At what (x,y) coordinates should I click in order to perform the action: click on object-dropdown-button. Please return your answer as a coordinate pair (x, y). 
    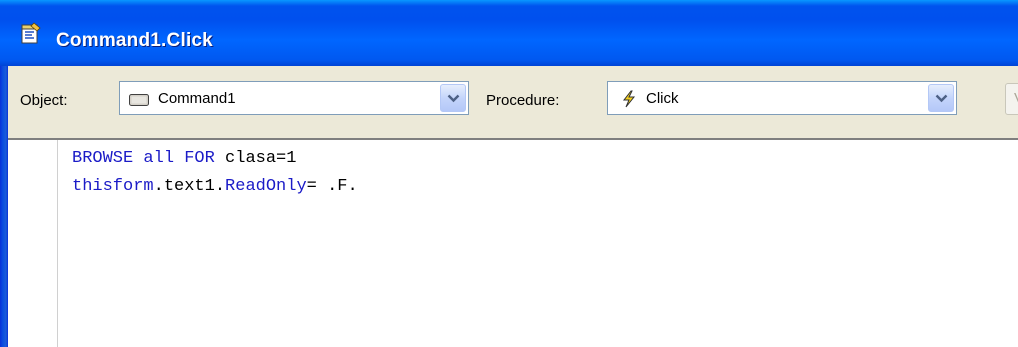
    Looking at the image, I should click on (453, 98).